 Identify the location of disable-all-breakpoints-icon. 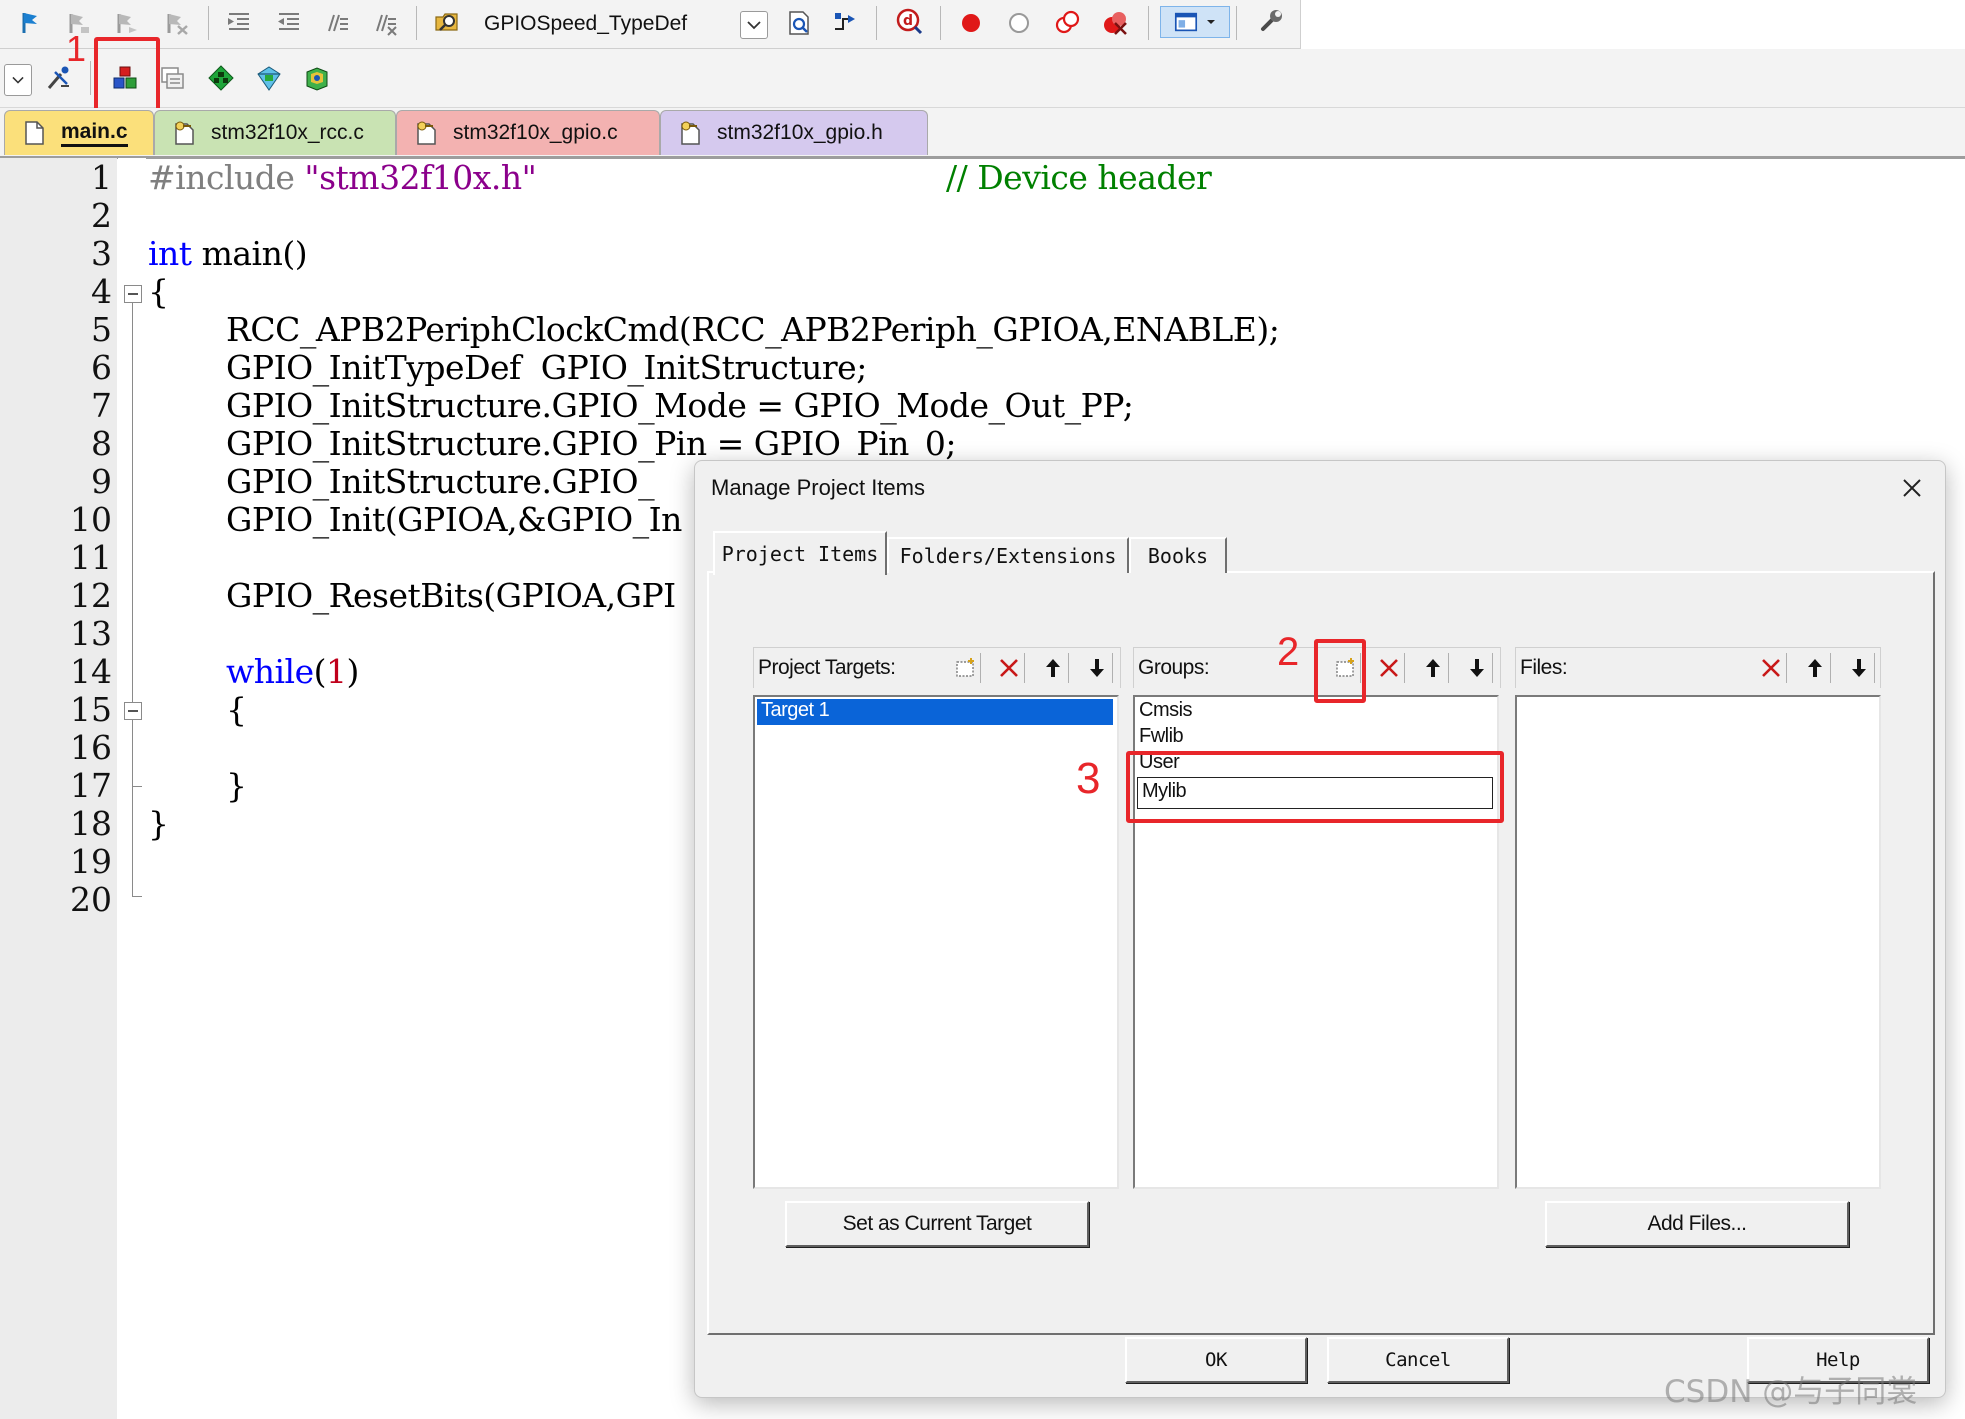
(1067, 23).